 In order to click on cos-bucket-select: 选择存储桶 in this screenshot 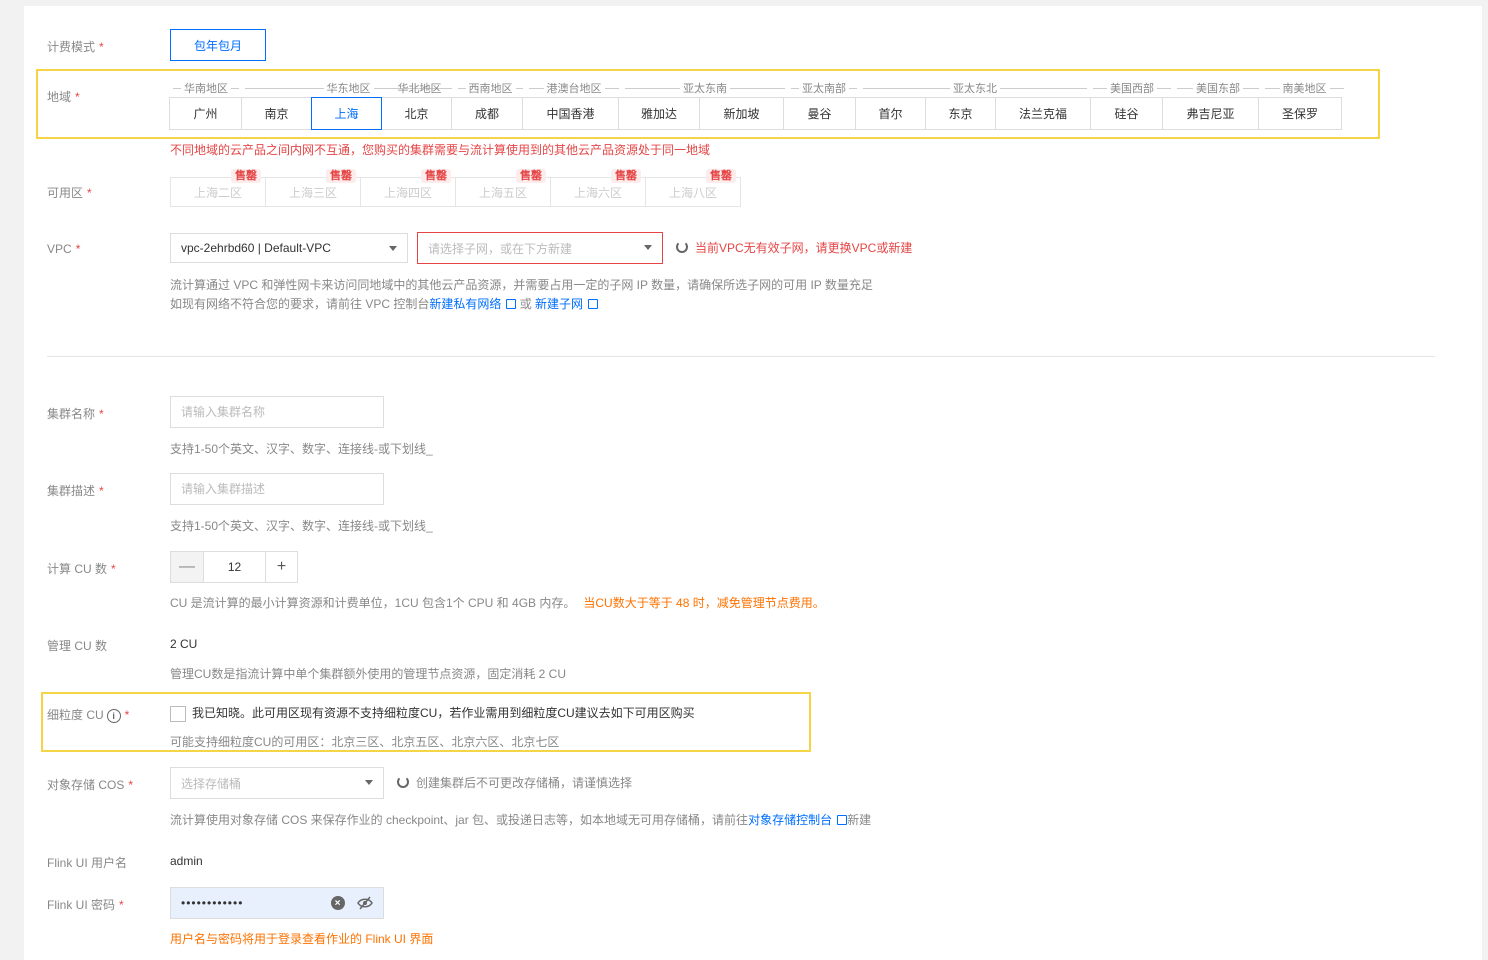, I will do `click(277, 783)`.